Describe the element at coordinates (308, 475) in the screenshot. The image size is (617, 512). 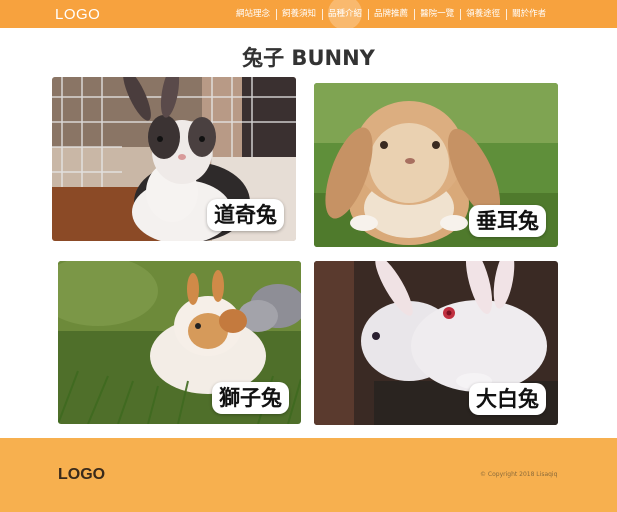
I see `page-footer: LOGO © Copyright 2018 Lisaqiq` at that location.